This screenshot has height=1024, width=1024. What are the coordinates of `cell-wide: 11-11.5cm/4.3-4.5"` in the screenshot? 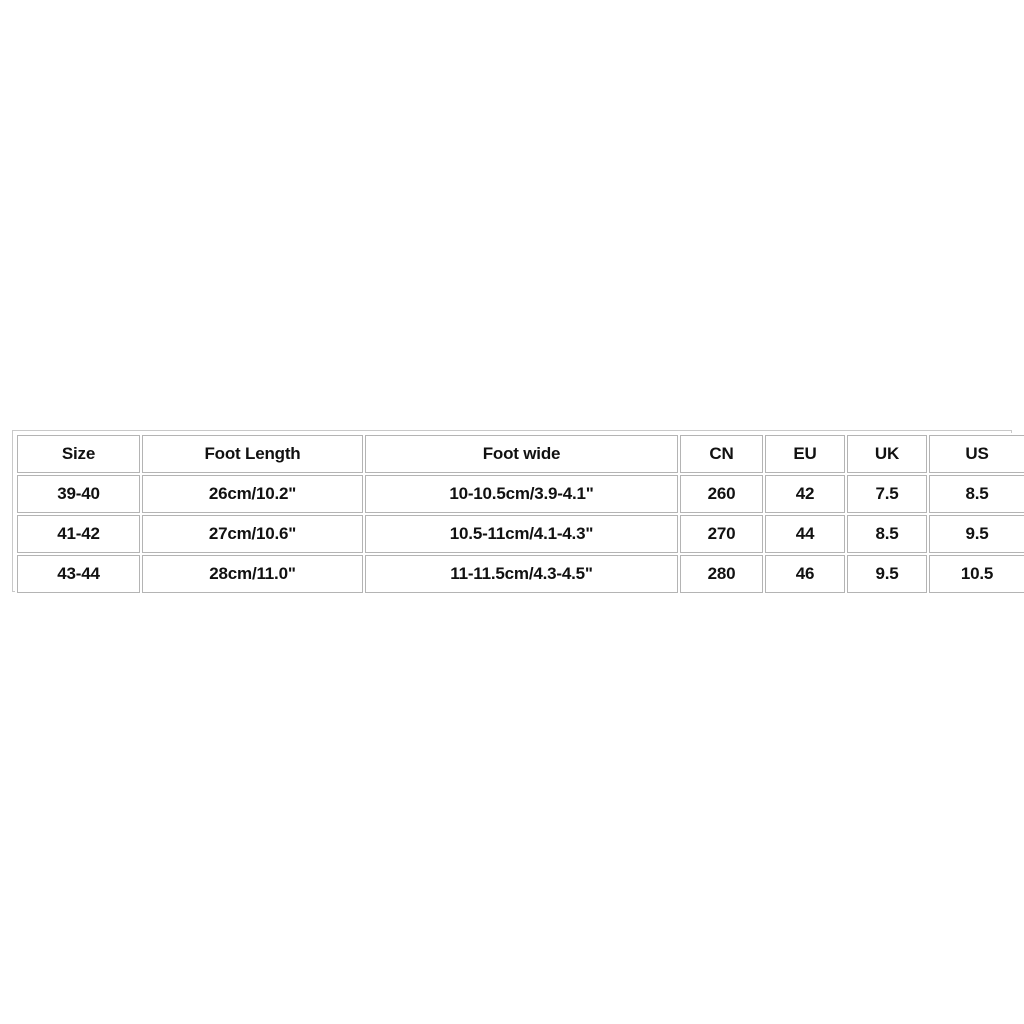 It's located at (521, 574).